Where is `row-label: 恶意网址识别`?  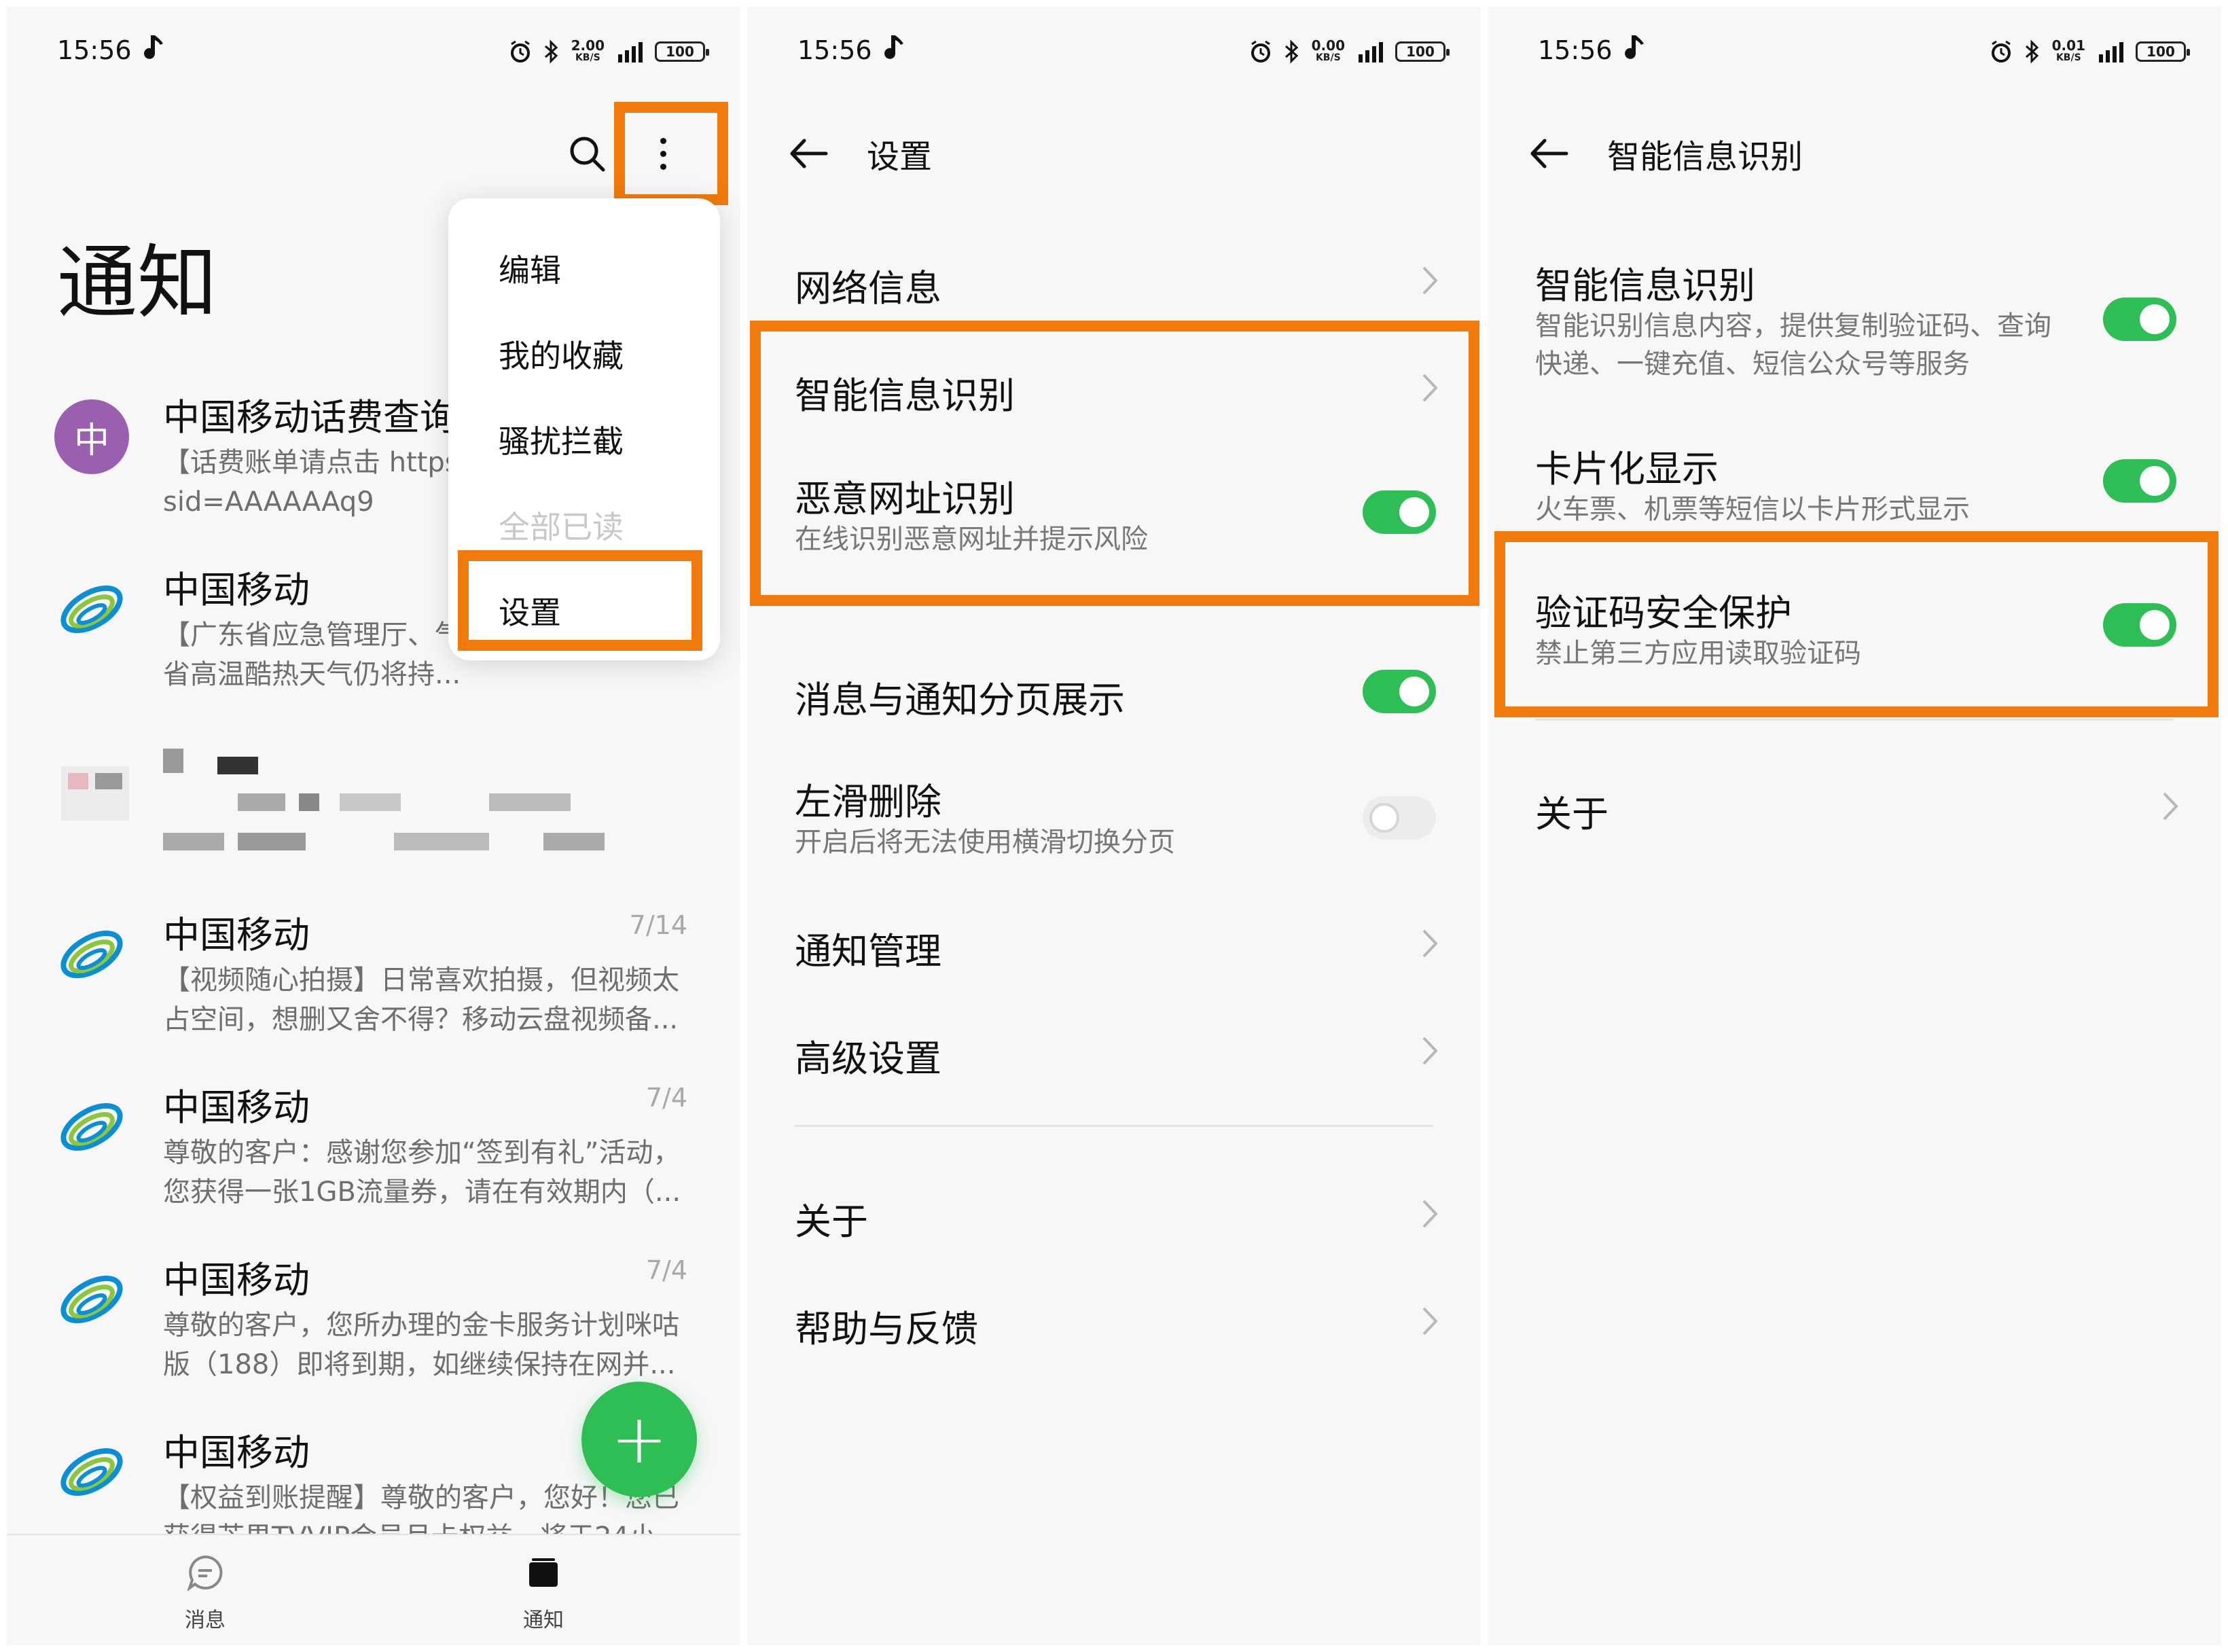
row-label: 恶意网址识别 is located at coordinates (905, 499).